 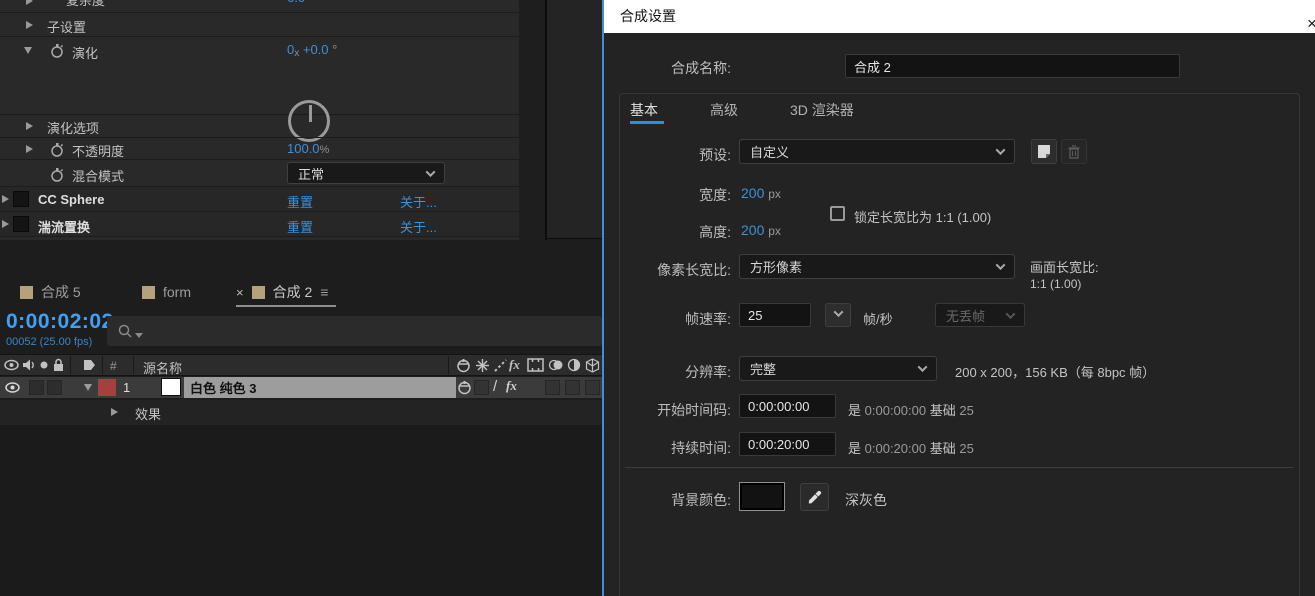 What do you see at coordinates (166, 292) in the screenshot?
I see `tab-form: form` at bounding box center [166, 292].